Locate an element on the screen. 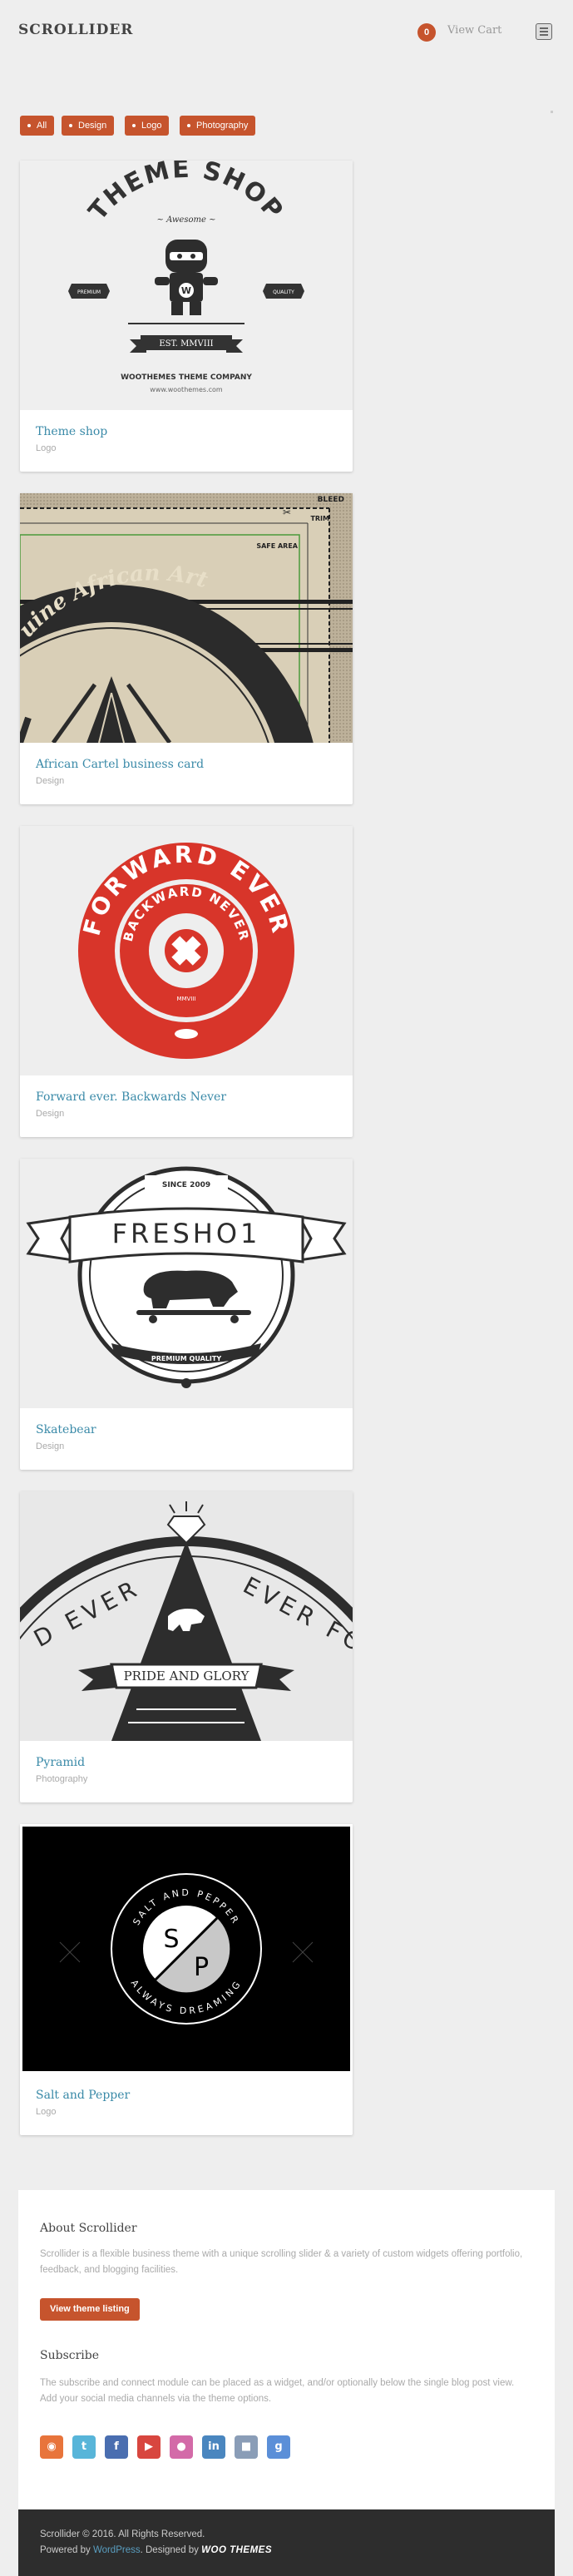  view-cart-link: View Cart is located at coordinates (474, 30).